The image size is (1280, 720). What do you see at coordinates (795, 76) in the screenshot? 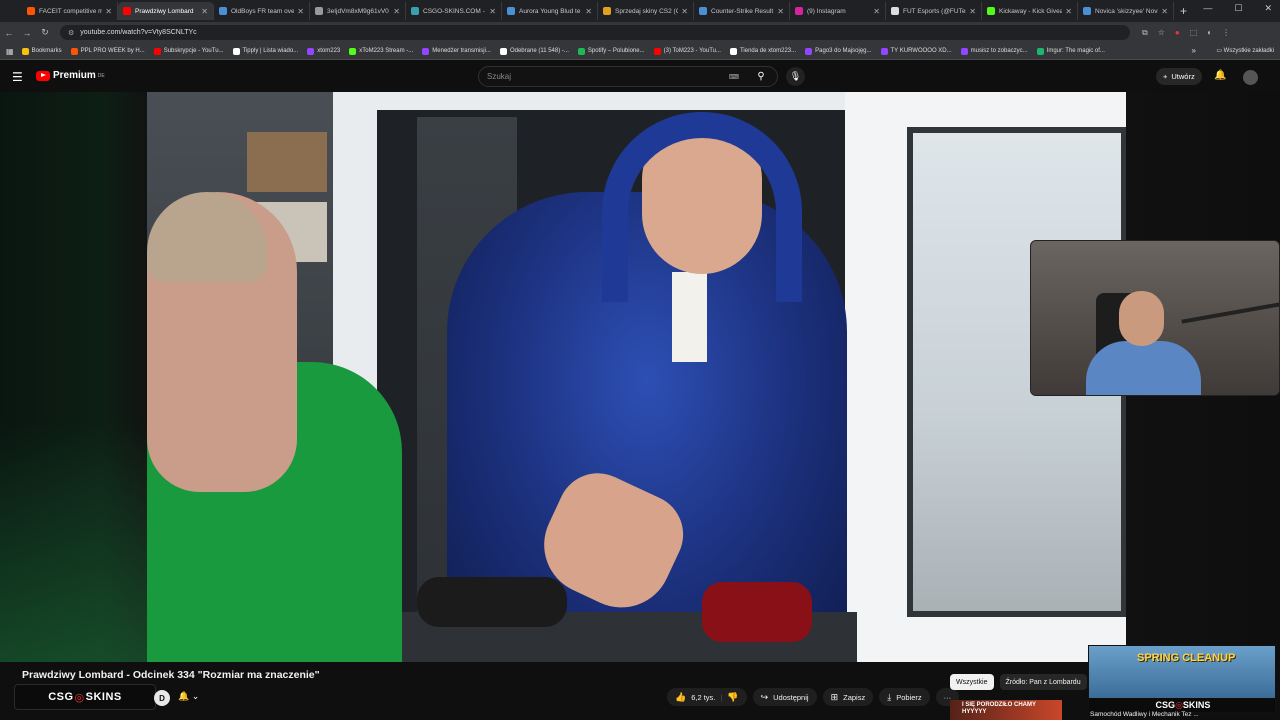
I see `microphone-icon: 🎙` at bounding box center [795, 76].